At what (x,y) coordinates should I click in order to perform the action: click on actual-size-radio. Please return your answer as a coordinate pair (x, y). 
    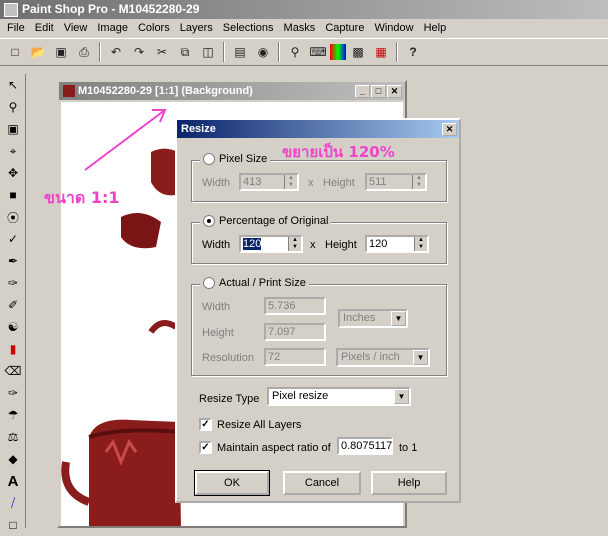
    Looking at the image, I should click on (209, 283).